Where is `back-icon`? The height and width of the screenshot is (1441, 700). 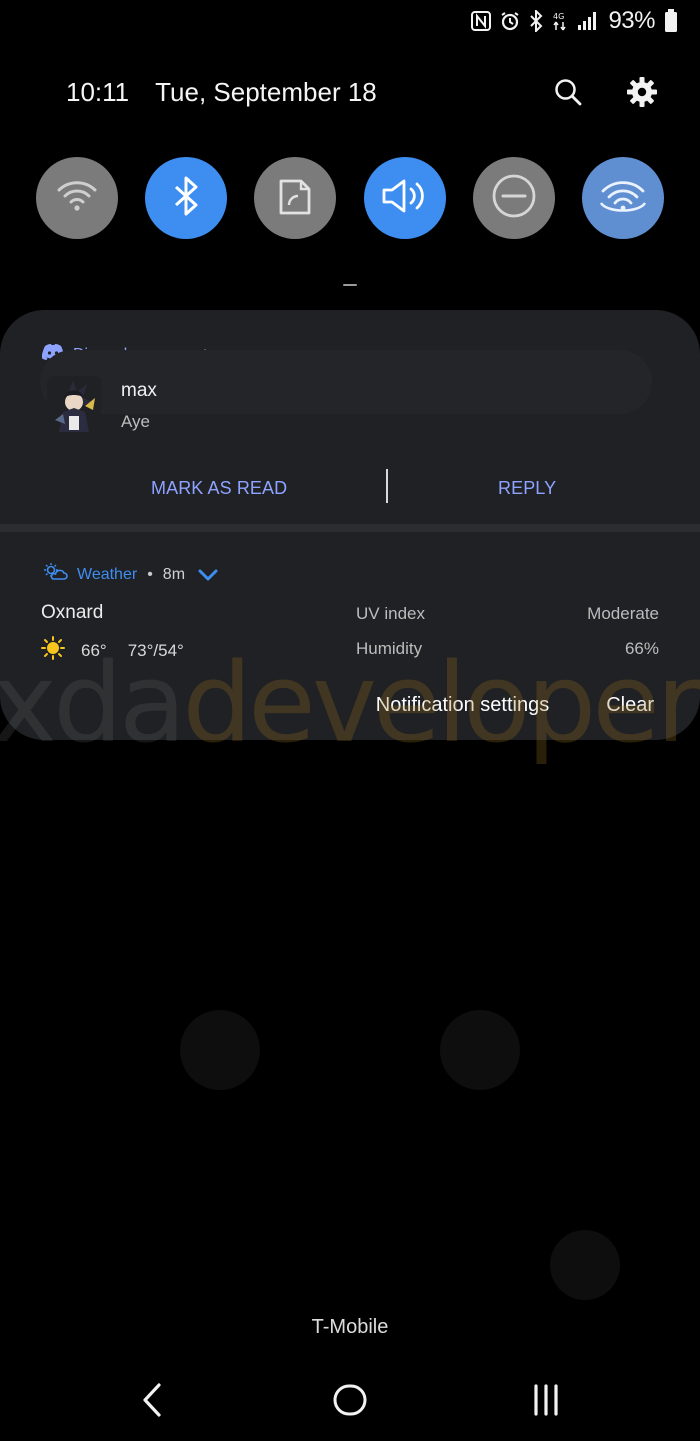 back-icon is located at coordinates (152, 1400).